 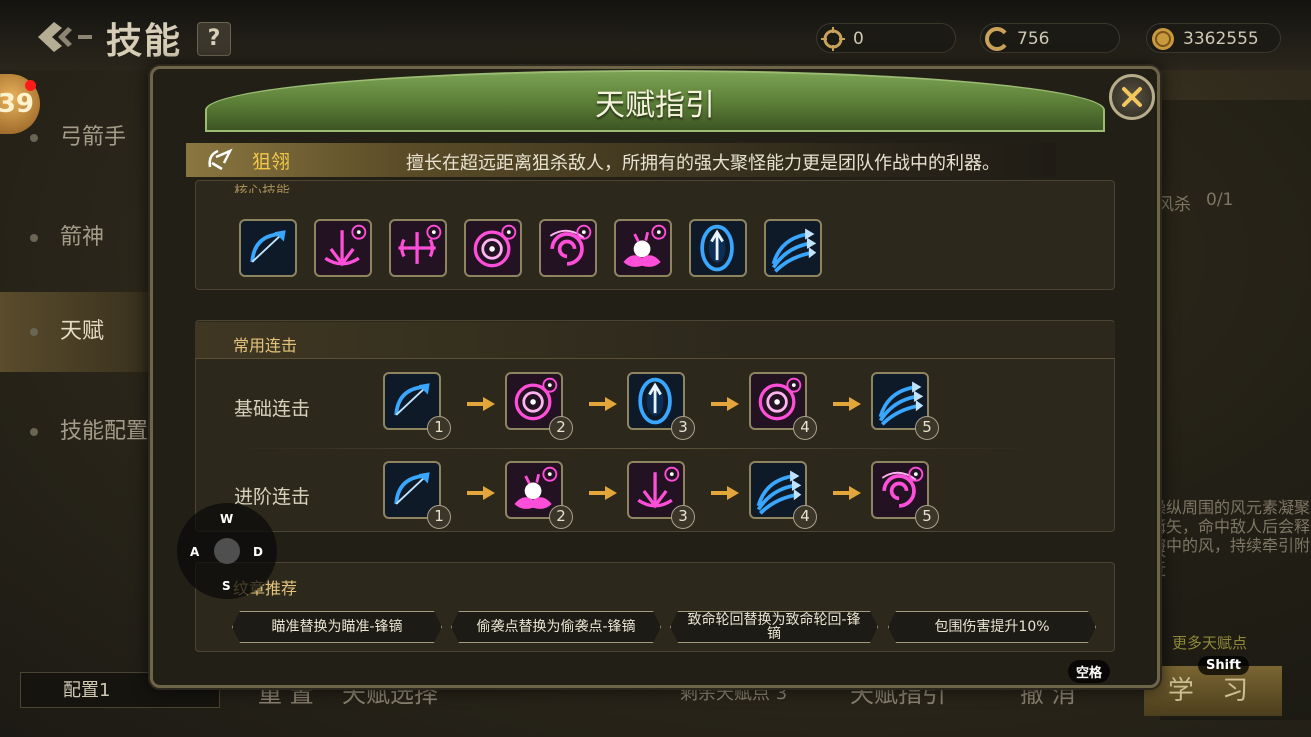 What do you see at coordinates (272, 497) in the screenshot?
I see `advanced-combo-label: 进阶连击` at bounding box center [272, 497].